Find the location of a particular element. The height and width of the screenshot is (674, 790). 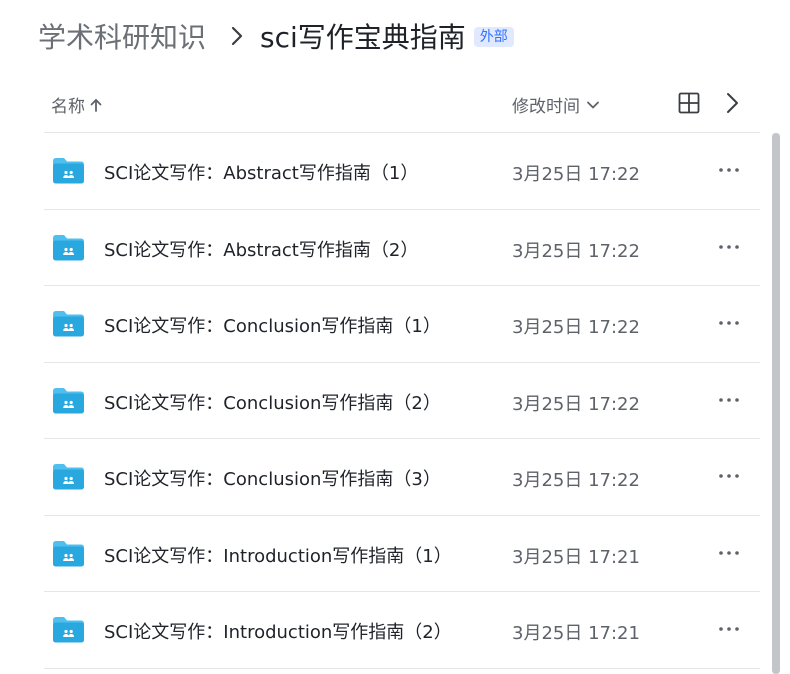

list-item: SCI论文写作：Abstract写作指南（2） 3月25日 17:22 is located at coordinates (402, 248).